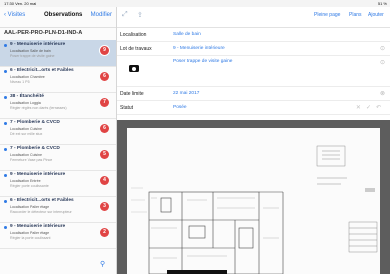  Describe the element at coordinates (32, 56) in the screenshot. I see `observation-description: Poser trappe de visite gaine` at that location.